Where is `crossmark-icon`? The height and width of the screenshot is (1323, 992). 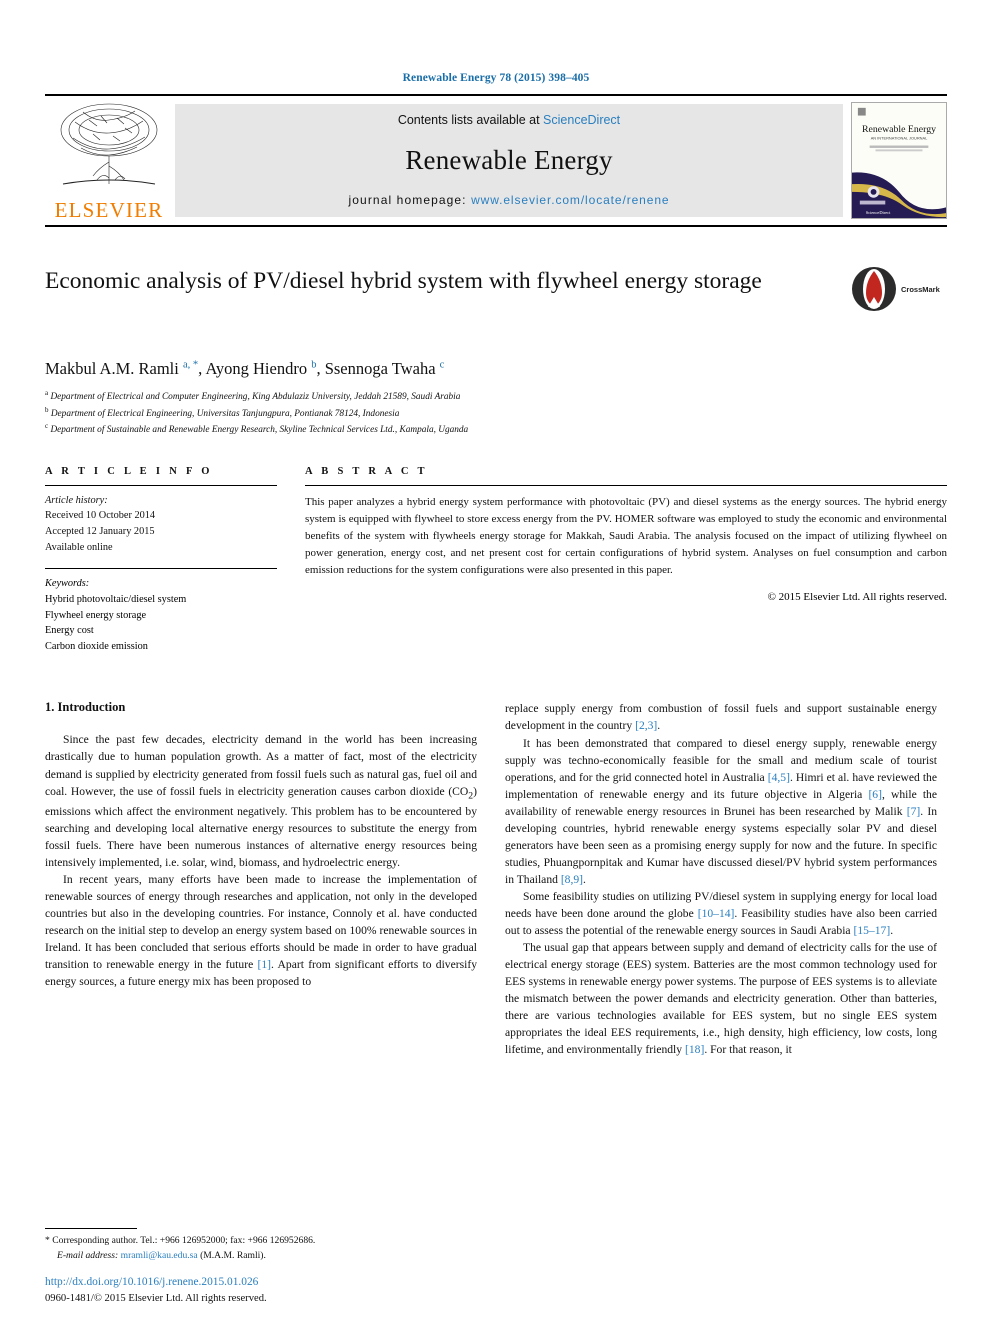
crossmark-icon is located at coordinates (874, 289).